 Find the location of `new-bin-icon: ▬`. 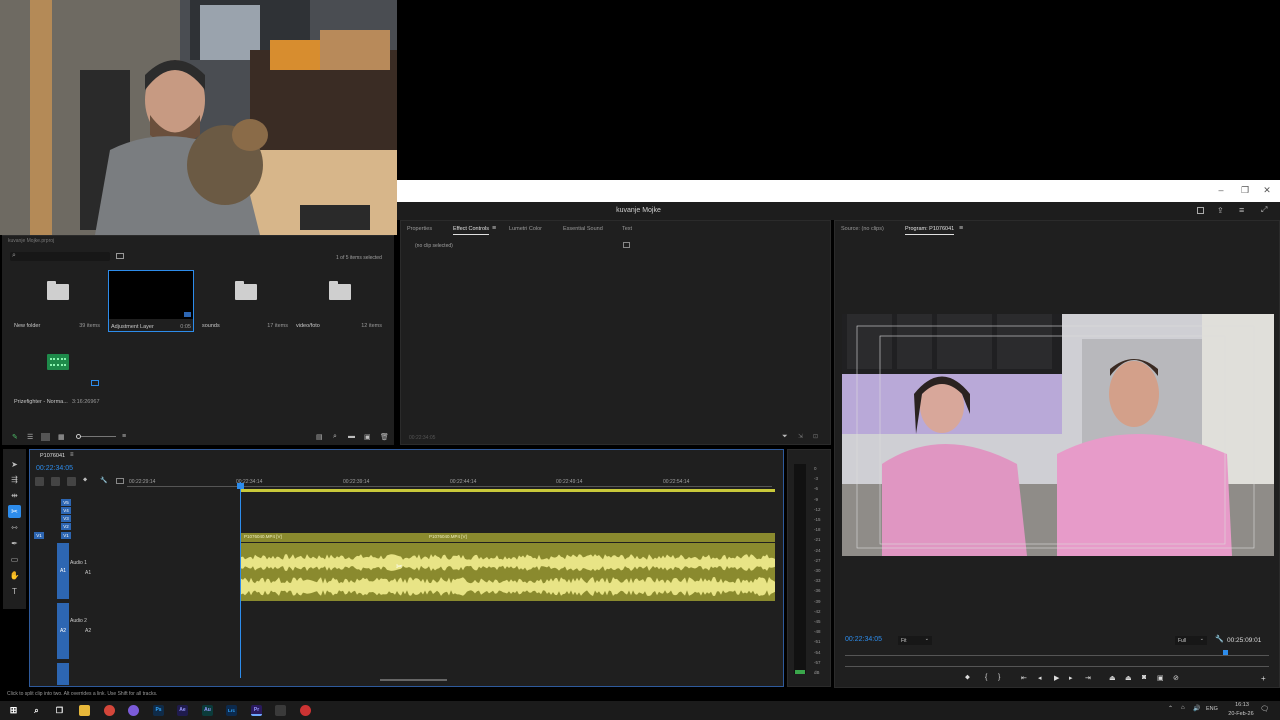

new-bin-icon: ▬ is located at coordinates (351, 436).